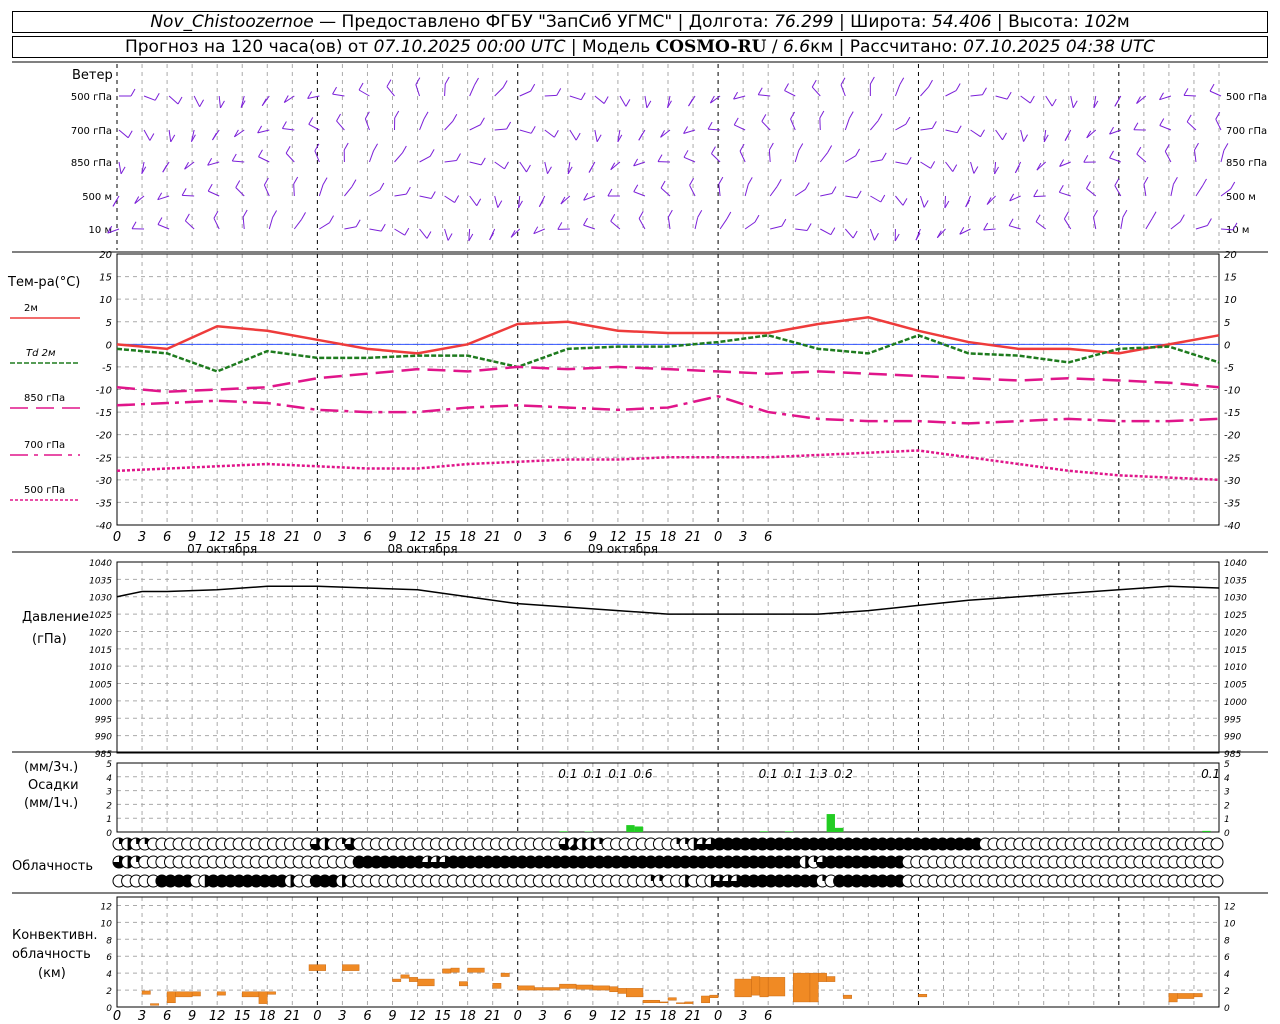 This screenshot has width=1280, height=1024. Describe the element at coordinates (109, 992) in the screenshot. I see `conv-y-tick: 2` at that location.